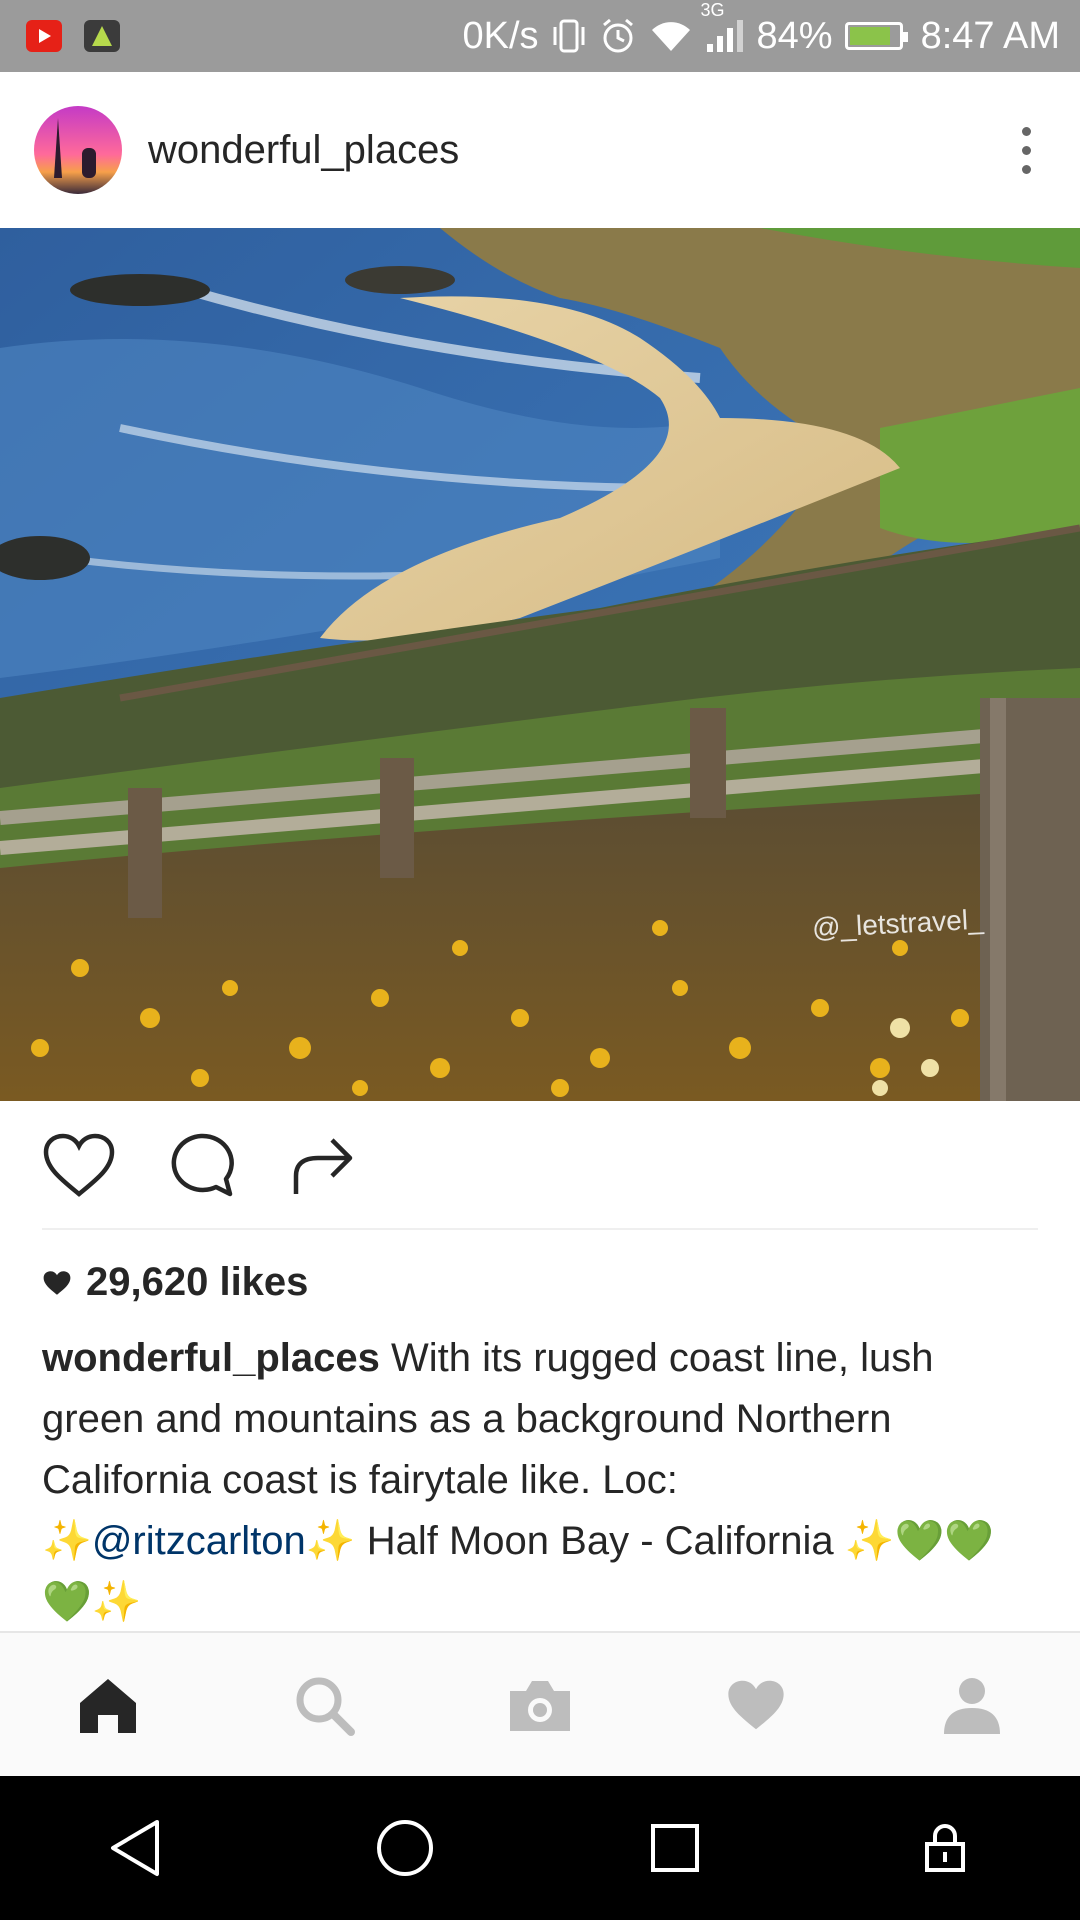 The height and width of the screenshot is (1920, 1080). I want to click on heart-icon, so click(79, 1165).